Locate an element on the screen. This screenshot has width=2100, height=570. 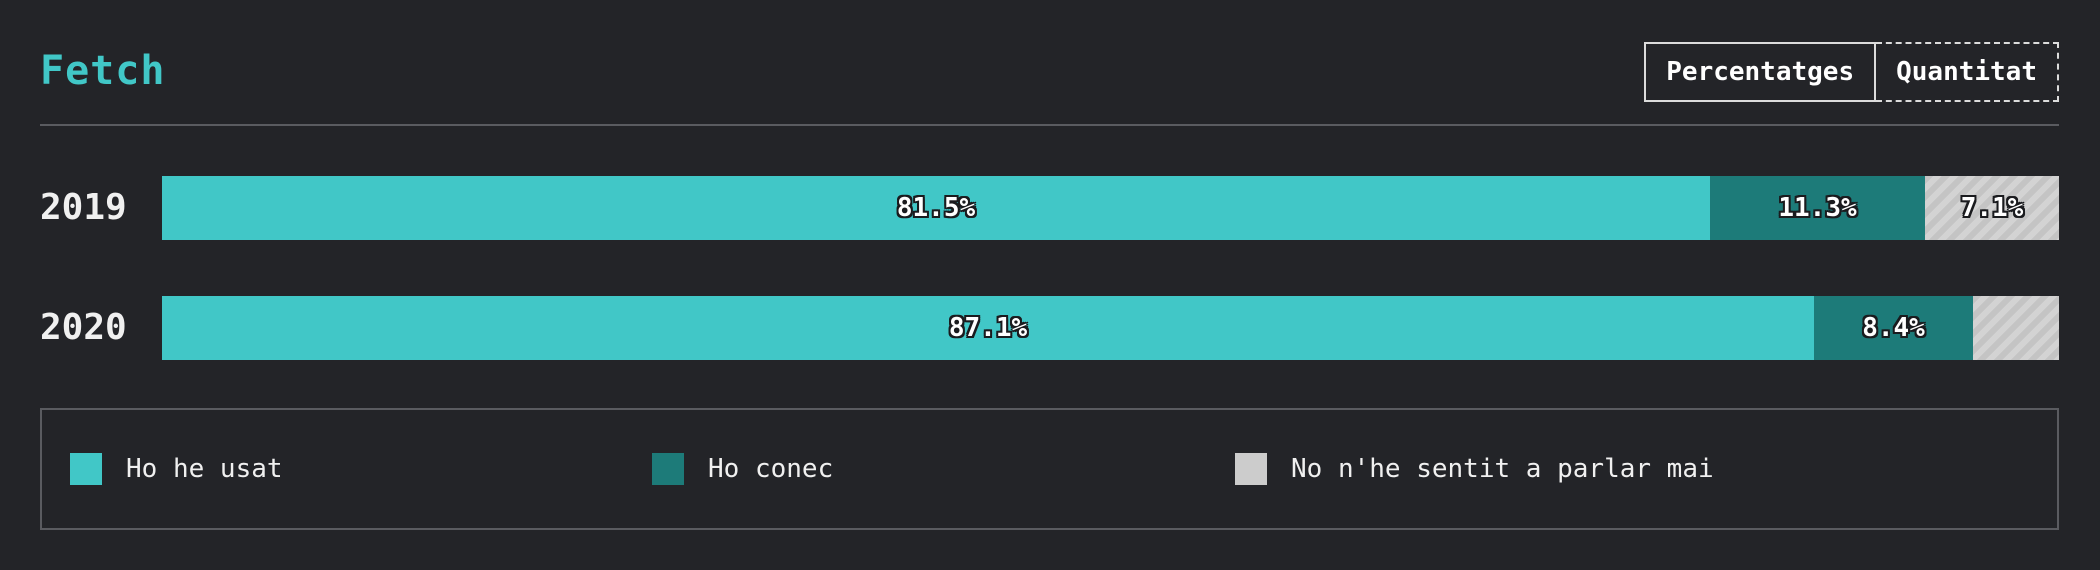
chart-header: Fetch Percentatges Quantitat is located at coordinates (1049, 83).